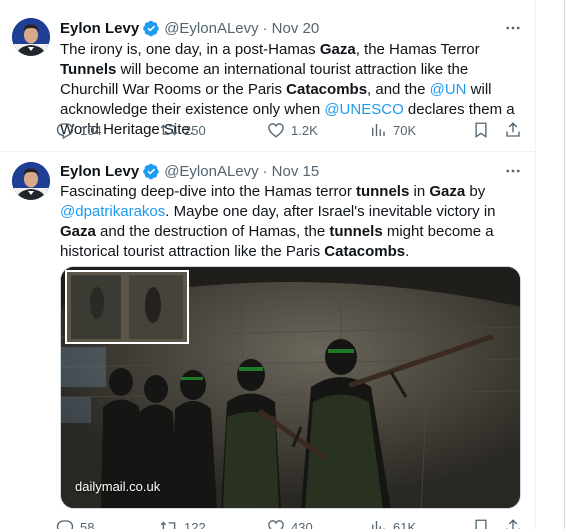 The width and height of the screenshot is (566, 529). Describe the element at coordinates (195, 524) in the screenshot. I see `repost-count: 122` at that location.